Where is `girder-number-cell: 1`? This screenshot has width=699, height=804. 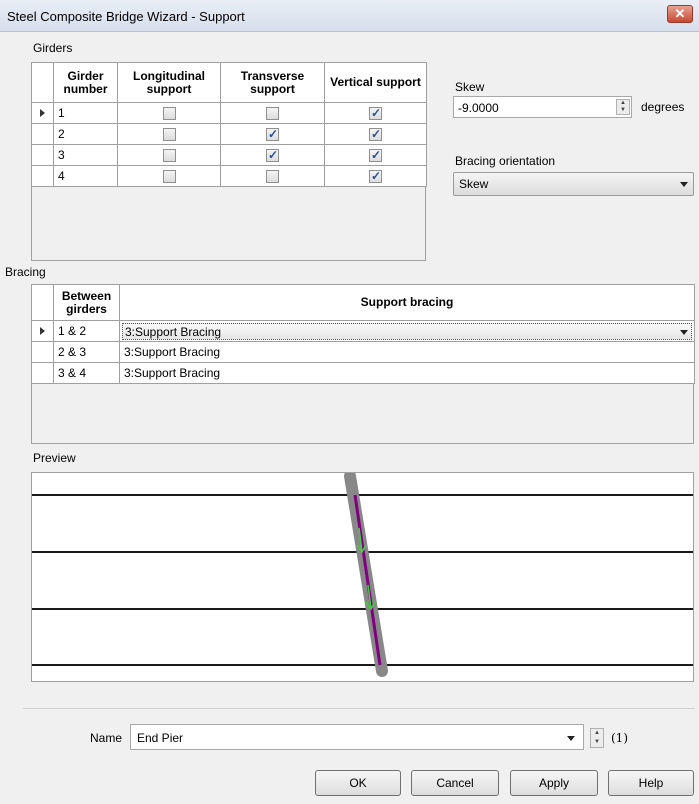
girder-number-cell: 1 is located at coordinates (85, 113).